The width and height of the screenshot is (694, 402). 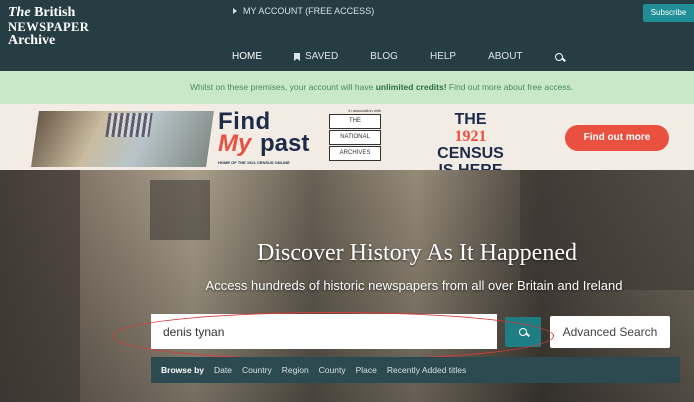 I want to click on hero-headline: Discover History As It Happened, so click(x=347, y=253).